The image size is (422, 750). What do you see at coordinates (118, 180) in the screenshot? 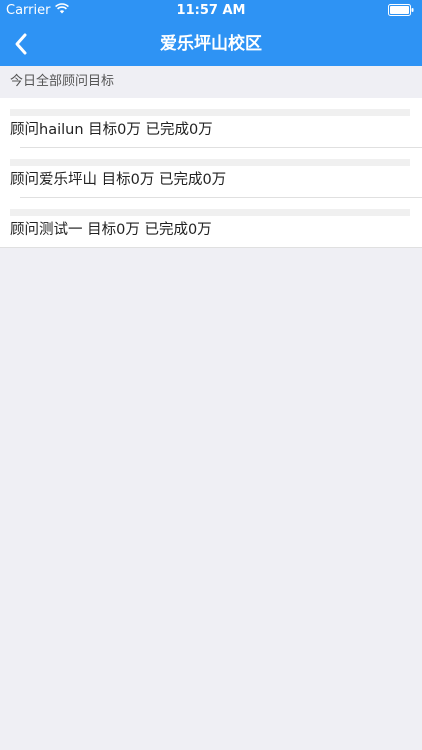
I see `list-item-label: 顾问爱乐坪山 目标0万 已完成0万` at bounding box center [118, 180].